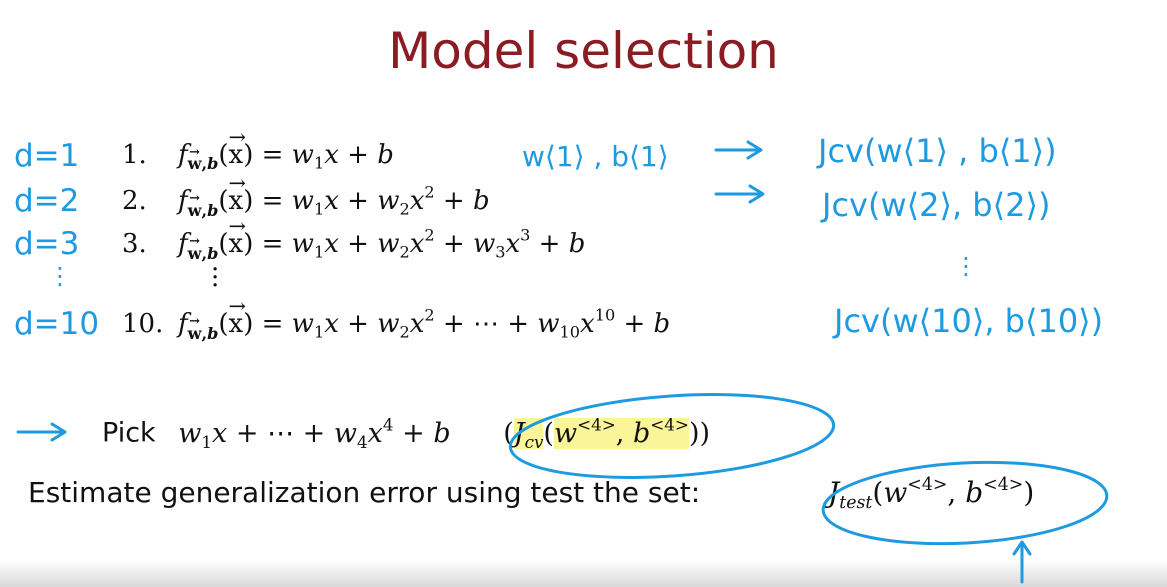 The height and width of the screenshot is (587, 1167). Describe the element at coordinates (1022, 562) in the screenshot. I see `up-arrow-icon` at that location.